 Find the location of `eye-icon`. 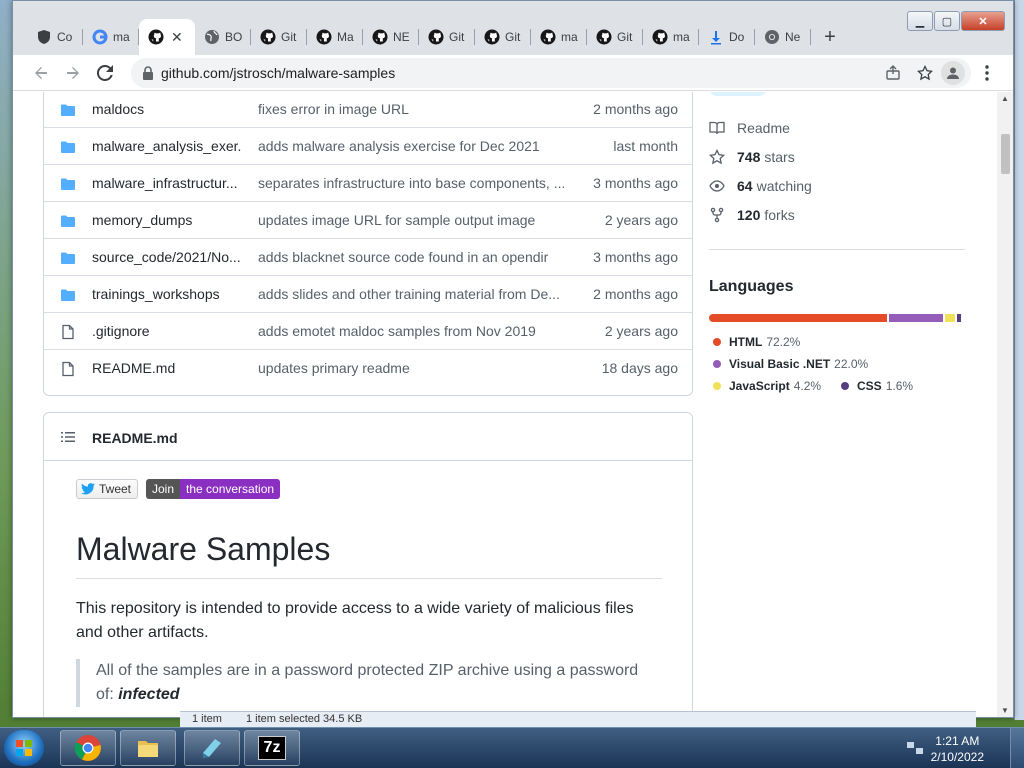

eye-icon is located at coordinates (717, 186).